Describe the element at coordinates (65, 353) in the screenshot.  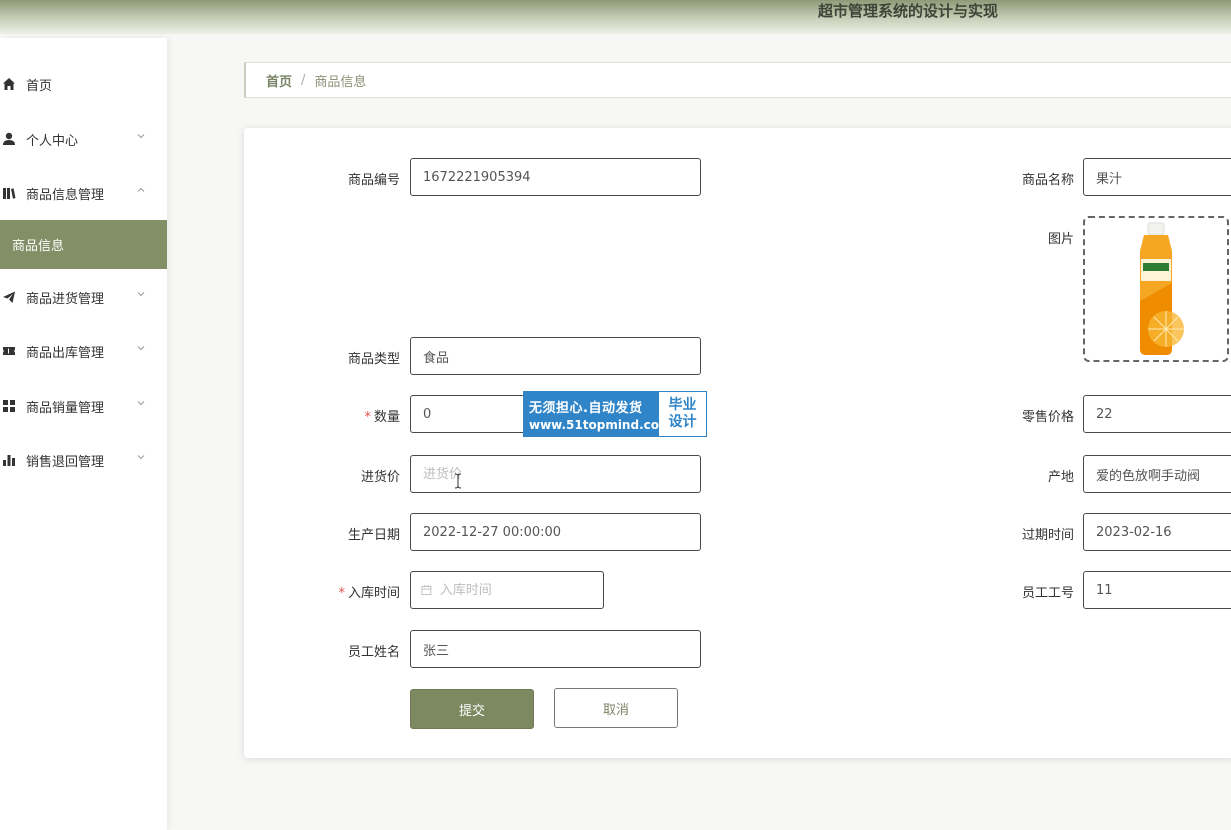
I see `sidebar-item-label: 商品出库管理` at that location.